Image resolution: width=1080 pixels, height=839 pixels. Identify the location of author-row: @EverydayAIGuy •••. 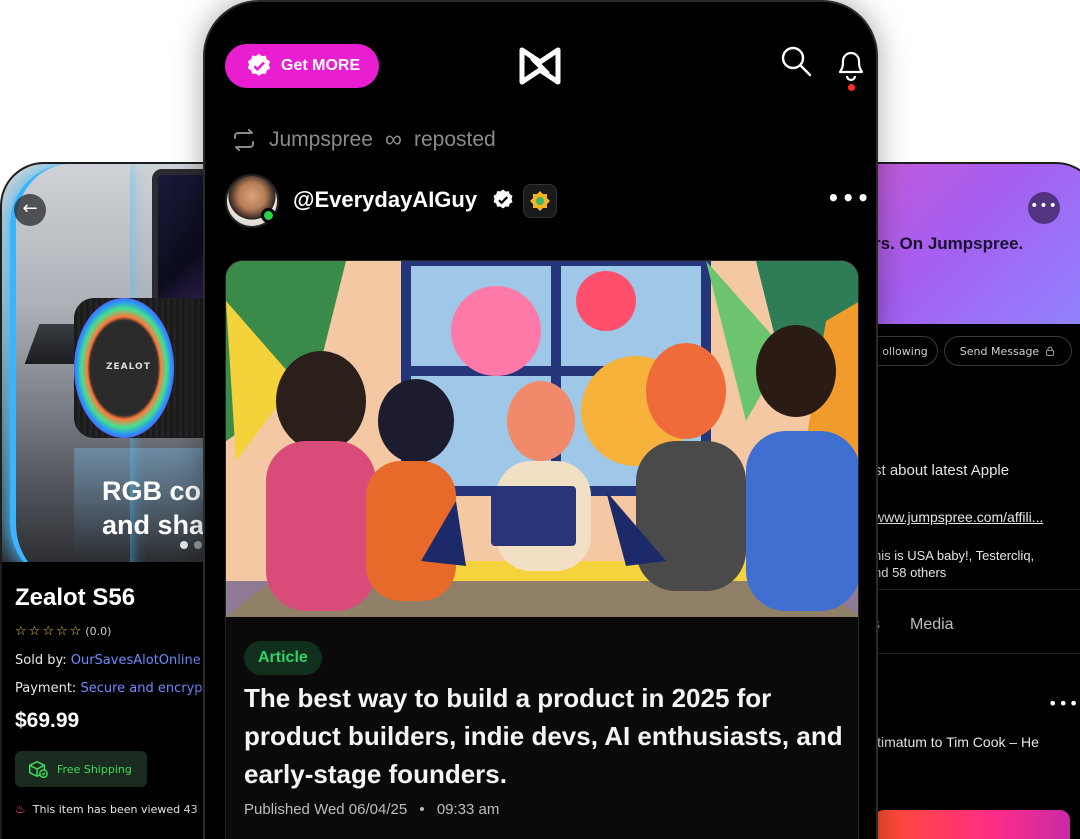
(547, 201).